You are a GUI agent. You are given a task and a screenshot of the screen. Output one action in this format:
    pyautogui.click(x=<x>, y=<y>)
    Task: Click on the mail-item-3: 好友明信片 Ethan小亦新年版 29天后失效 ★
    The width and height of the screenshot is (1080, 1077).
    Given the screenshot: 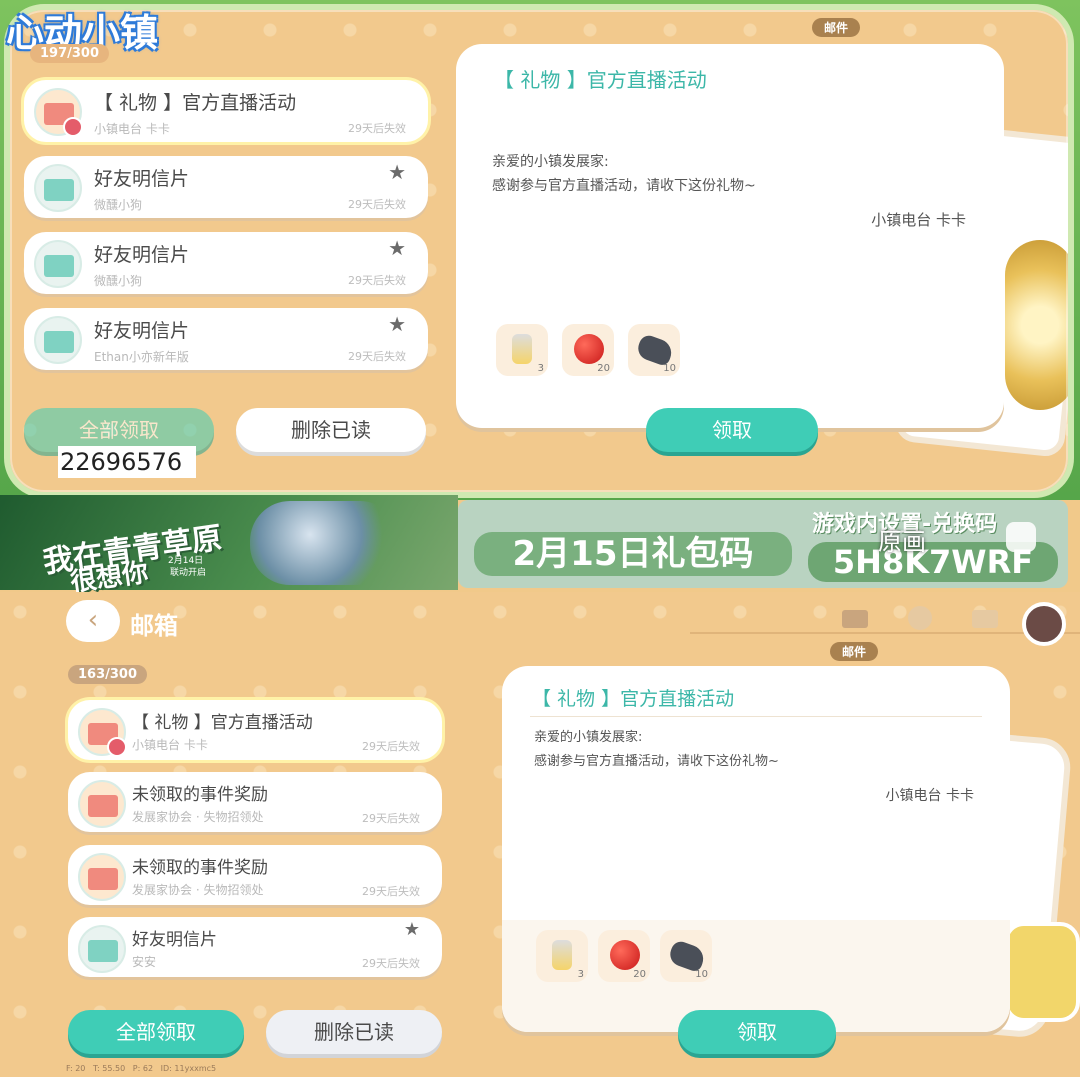 What is the action you would take?
    pyautogui.click(x=226, y=339)
    